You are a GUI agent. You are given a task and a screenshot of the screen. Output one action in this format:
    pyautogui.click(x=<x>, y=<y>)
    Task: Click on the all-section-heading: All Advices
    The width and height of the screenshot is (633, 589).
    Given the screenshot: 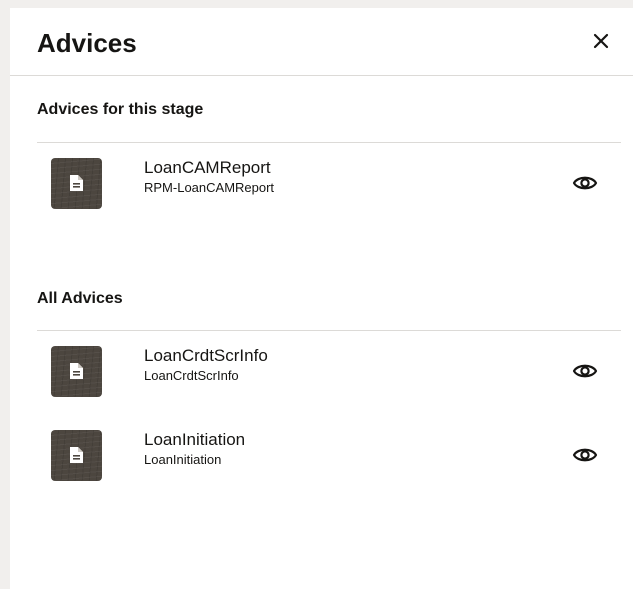 What is the action you would take?
    pyautogui.click(x=80, y=298)
    